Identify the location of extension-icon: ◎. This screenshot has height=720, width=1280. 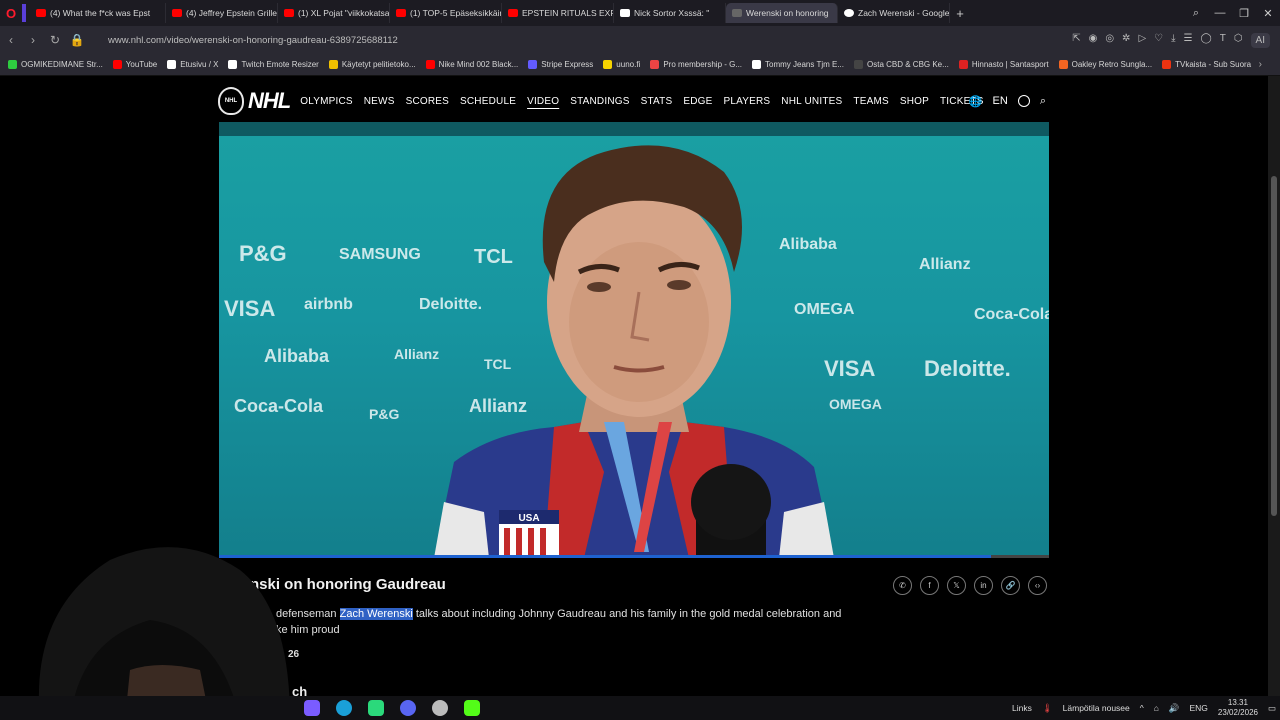
(1109, 40).